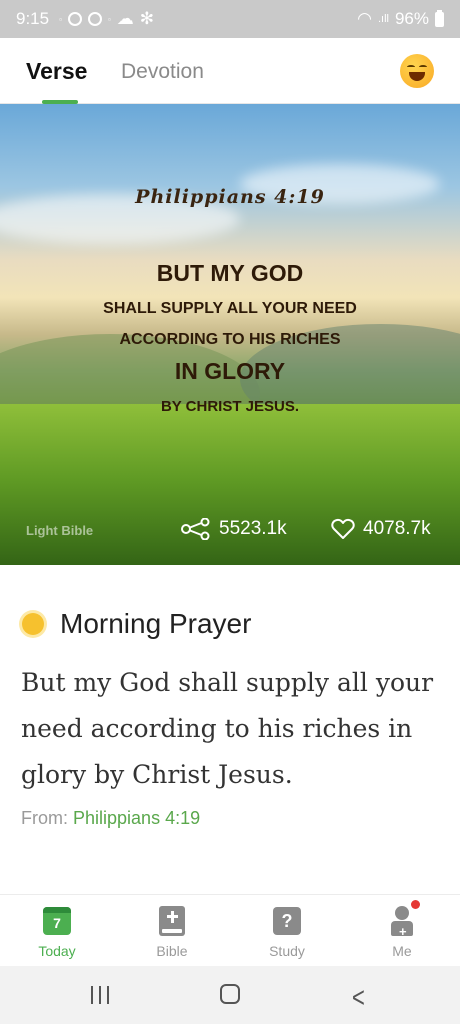 This screenshot has width=460, height=1024. I want to click on system-nav-bar: <, so click(230, 995).